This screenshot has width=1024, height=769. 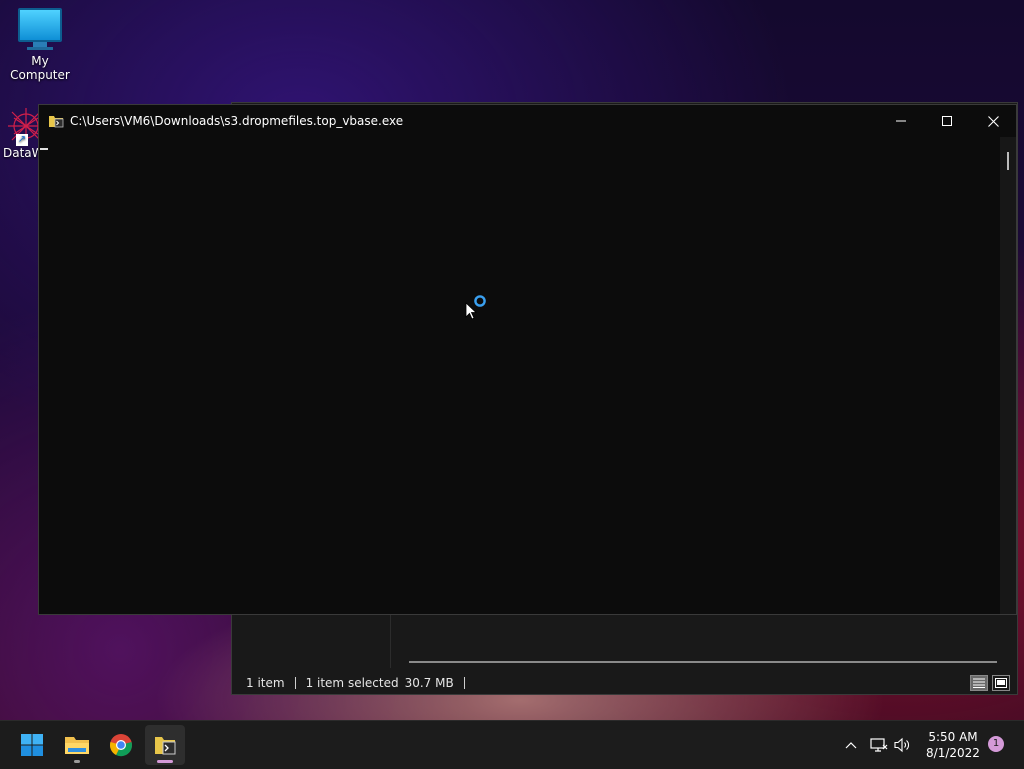 I want to click on chrome-icon, so click(x=121, y=745).